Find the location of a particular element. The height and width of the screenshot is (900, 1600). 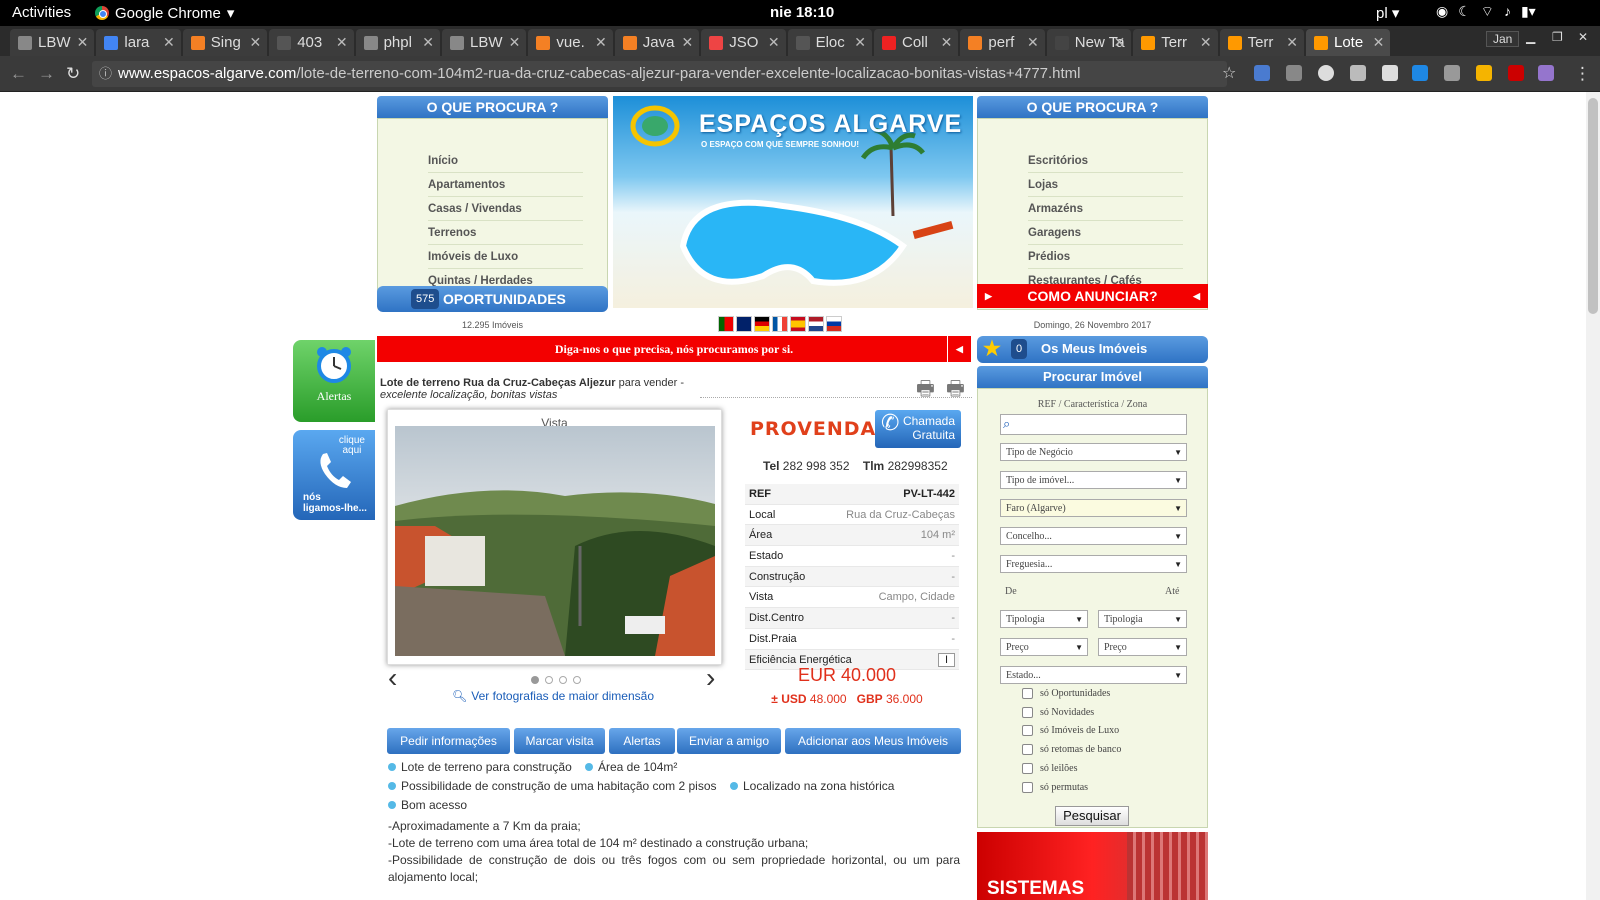

pedir-informacoes-button: Pedir informações is located at coordinates (448, 741).